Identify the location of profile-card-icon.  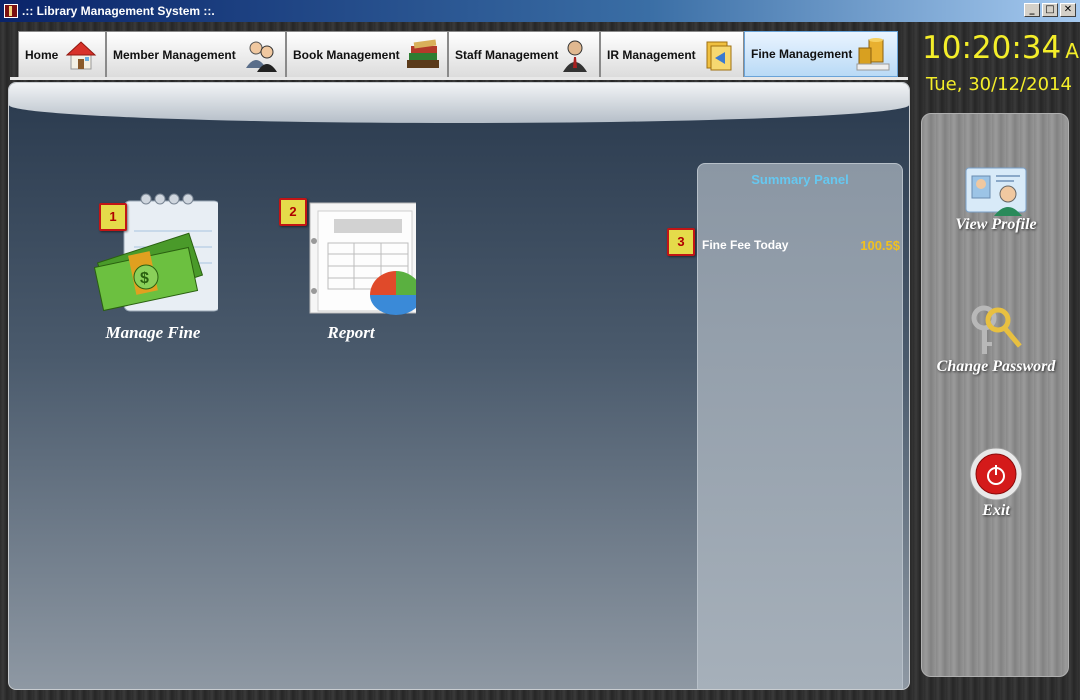
(996, 191).